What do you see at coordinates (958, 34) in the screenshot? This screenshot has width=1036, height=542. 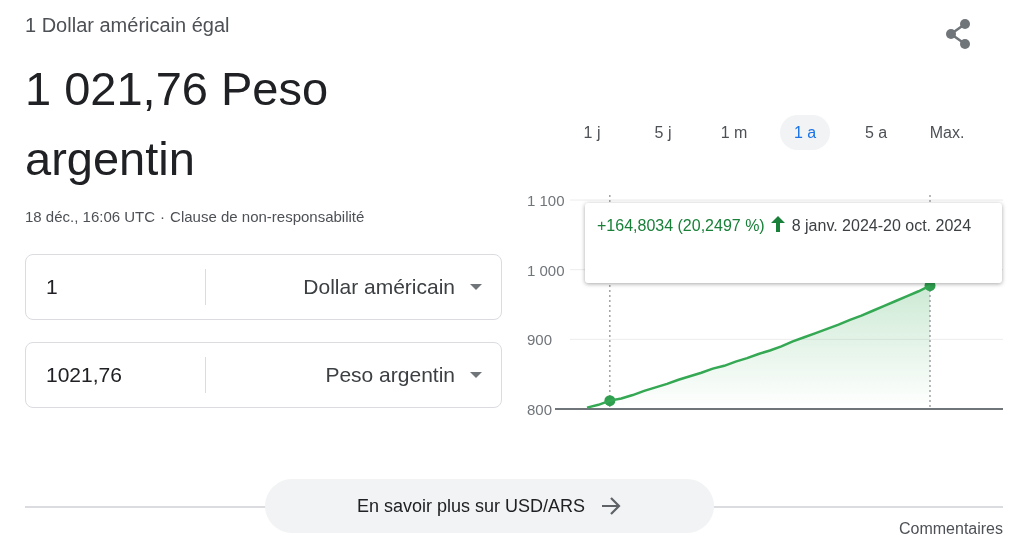 I see `share-icon` at bounding box center [958, 34].